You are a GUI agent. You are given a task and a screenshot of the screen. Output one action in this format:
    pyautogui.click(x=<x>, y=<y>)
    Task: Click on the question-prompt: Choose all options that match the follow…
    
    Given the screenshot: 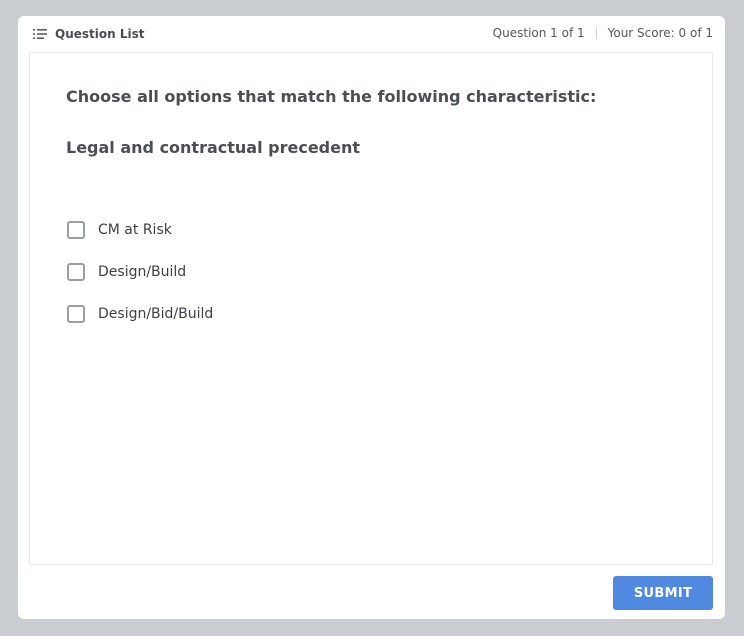 What is the action you would take?
    pyautogui.click(x=331, y=96)
    